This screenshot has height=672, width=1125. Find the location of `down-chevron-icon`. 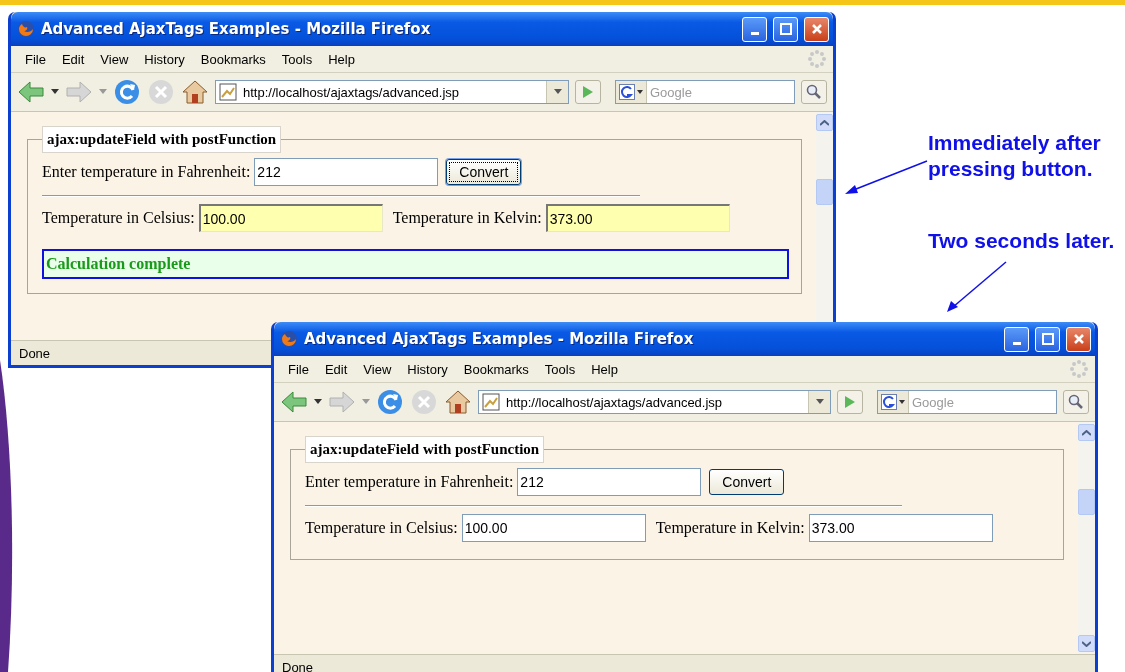

down-chevron-icon is located at coordinates (1086, 643).